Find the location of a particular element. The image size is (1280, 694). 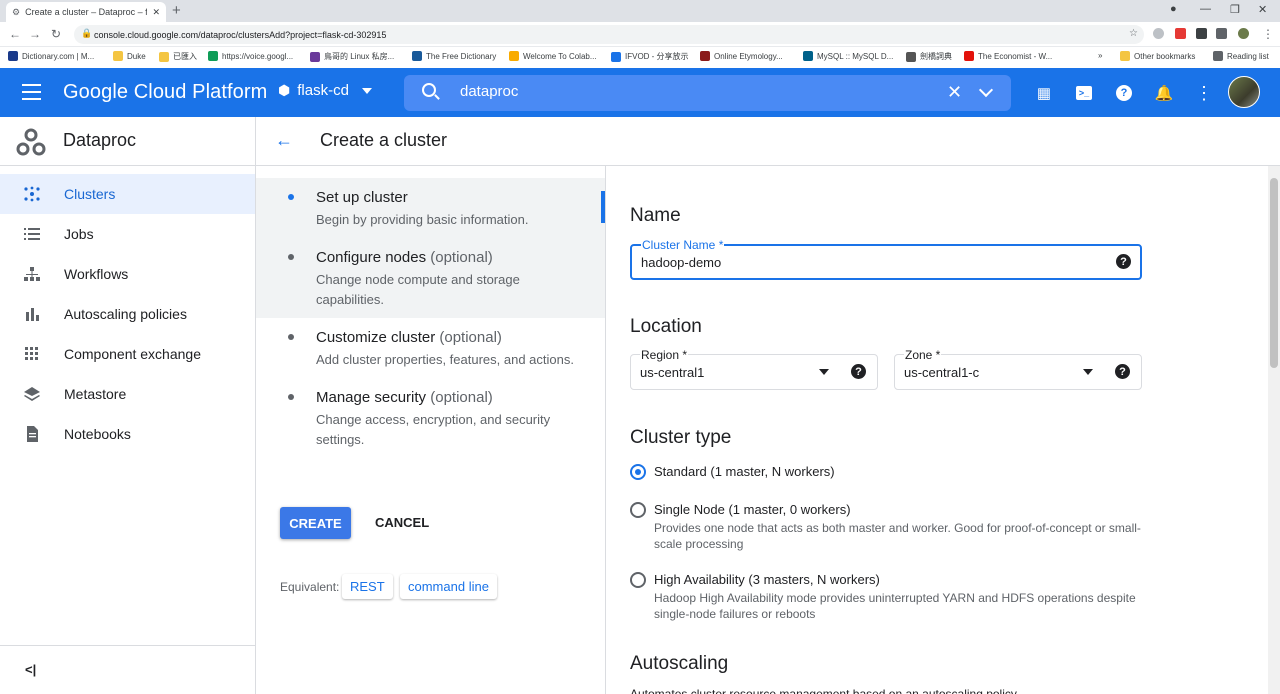

hamburger-menu-icon is located at coordinates (31, 92).